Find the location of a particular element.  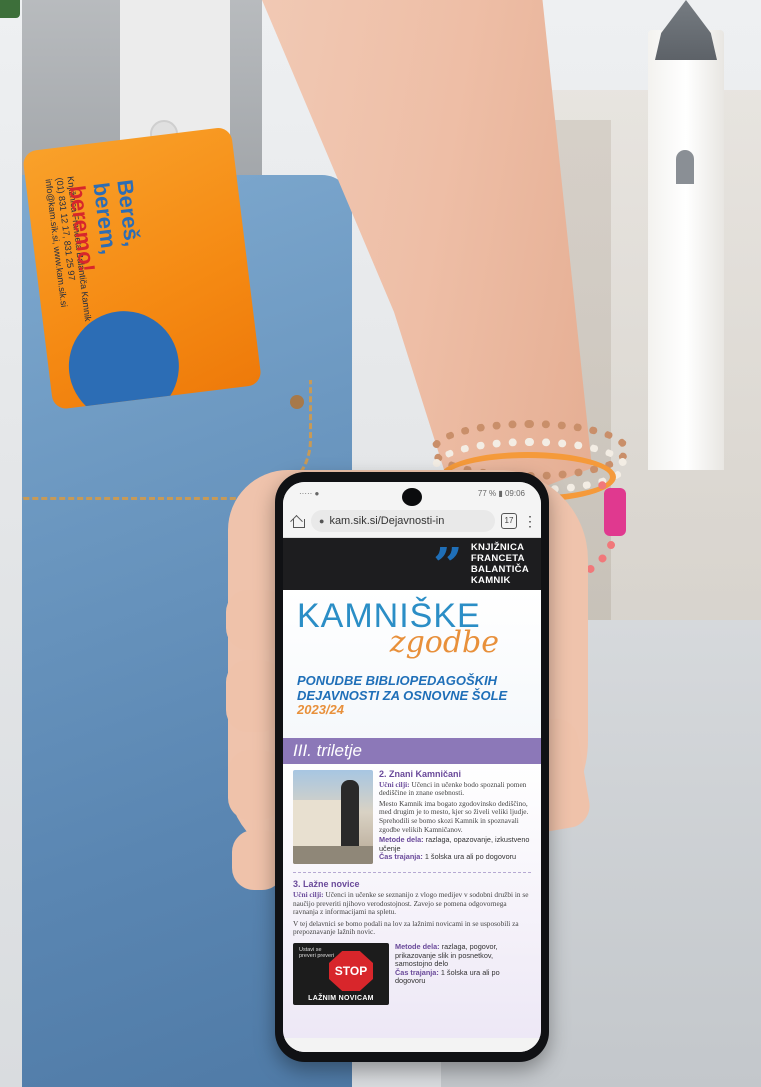

address-bar: ● kam.sik.si/Dejavnosti-in is located at coordinates (403, 520).